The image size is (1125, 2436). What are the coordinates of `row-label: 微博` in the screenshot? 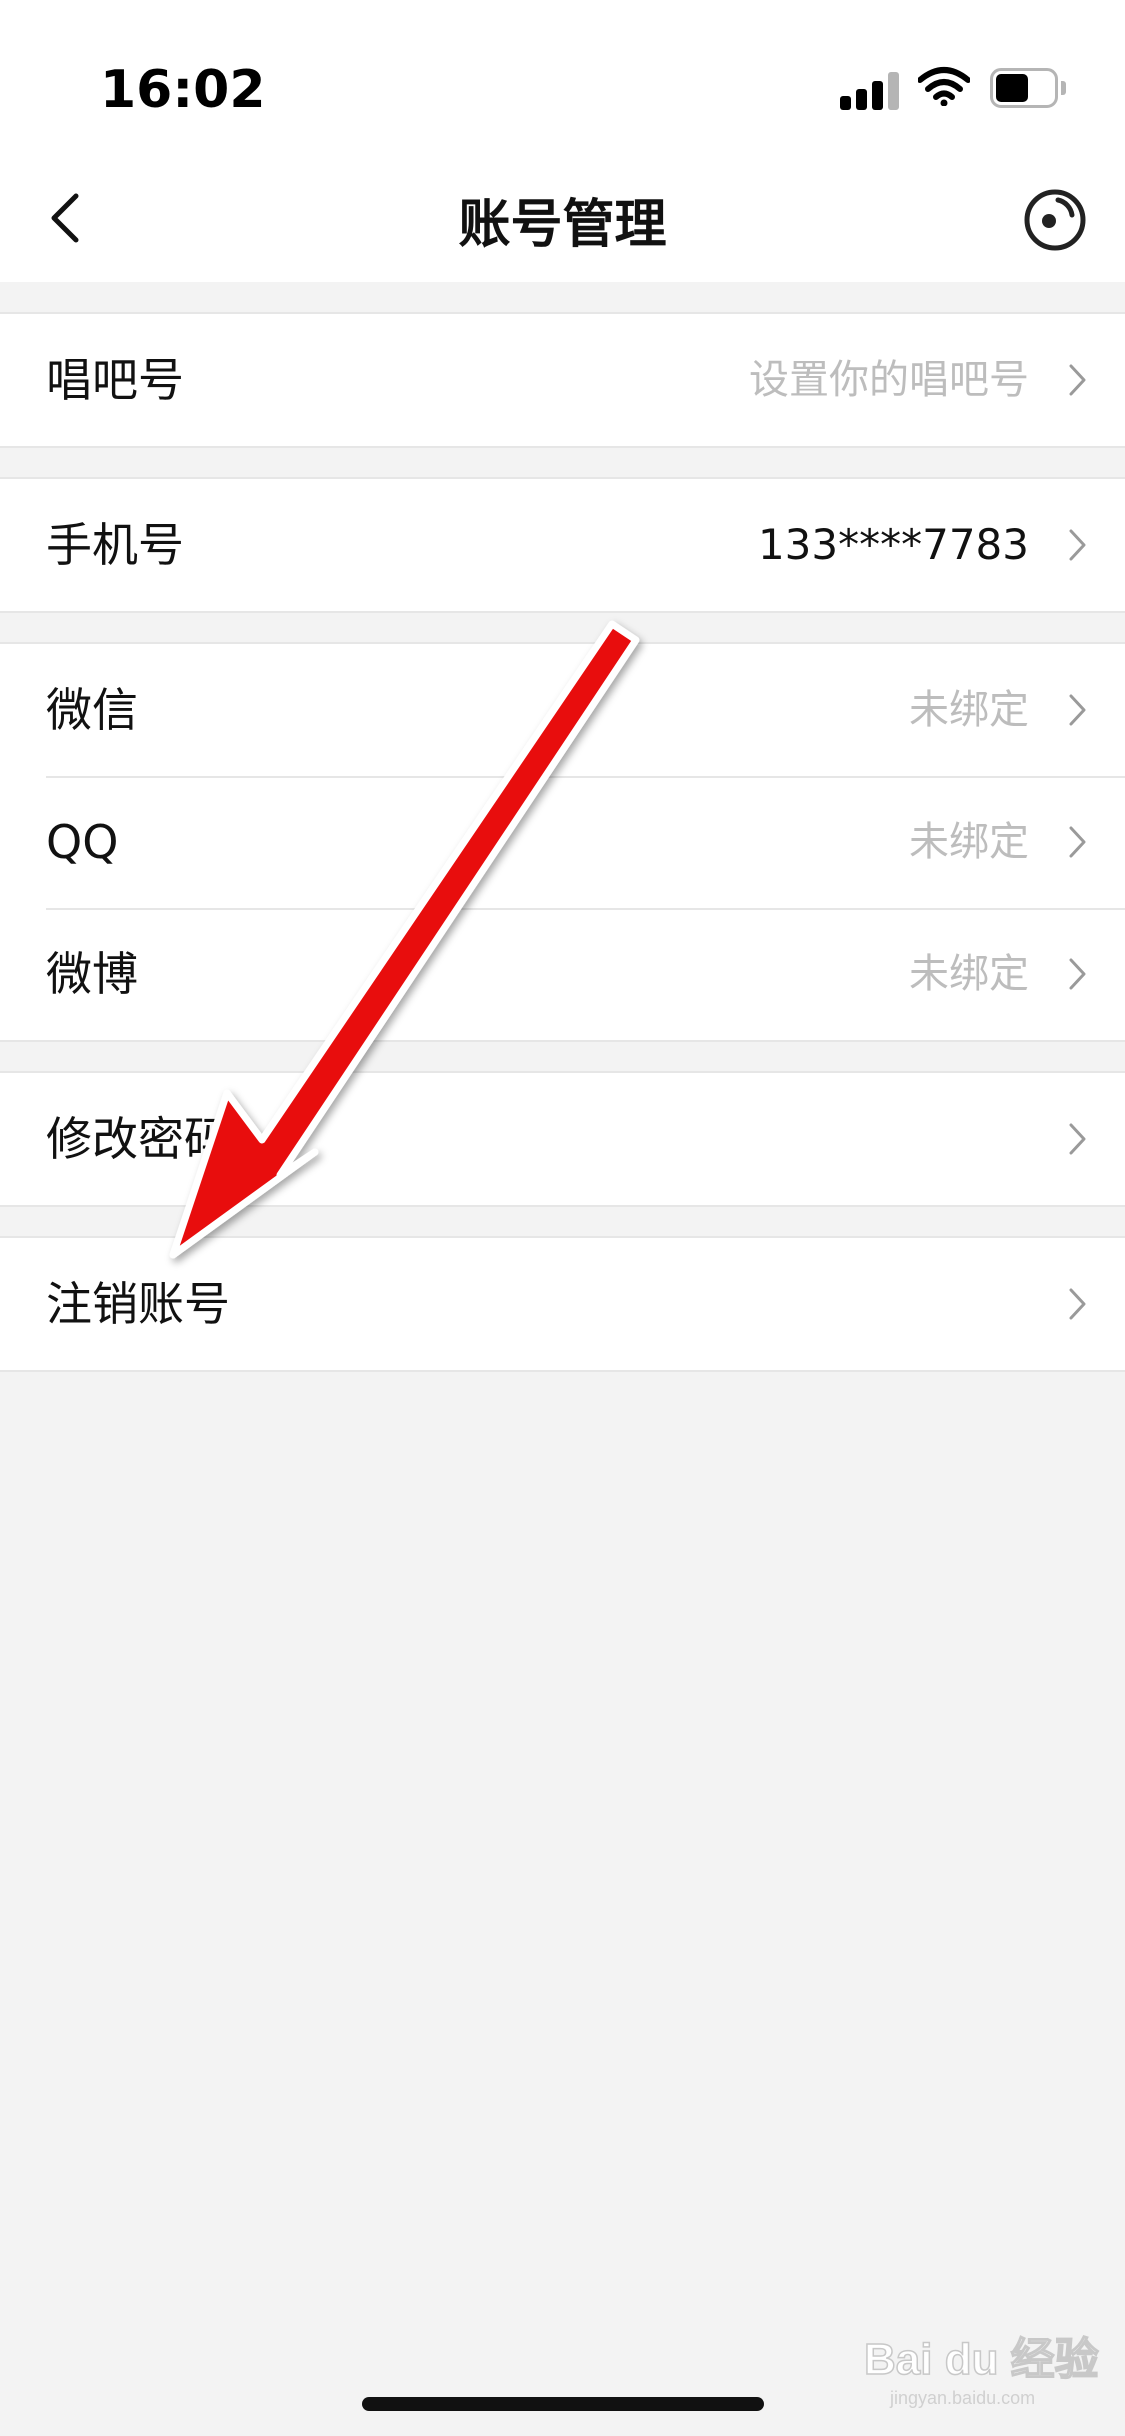 It's located at (92, 974).